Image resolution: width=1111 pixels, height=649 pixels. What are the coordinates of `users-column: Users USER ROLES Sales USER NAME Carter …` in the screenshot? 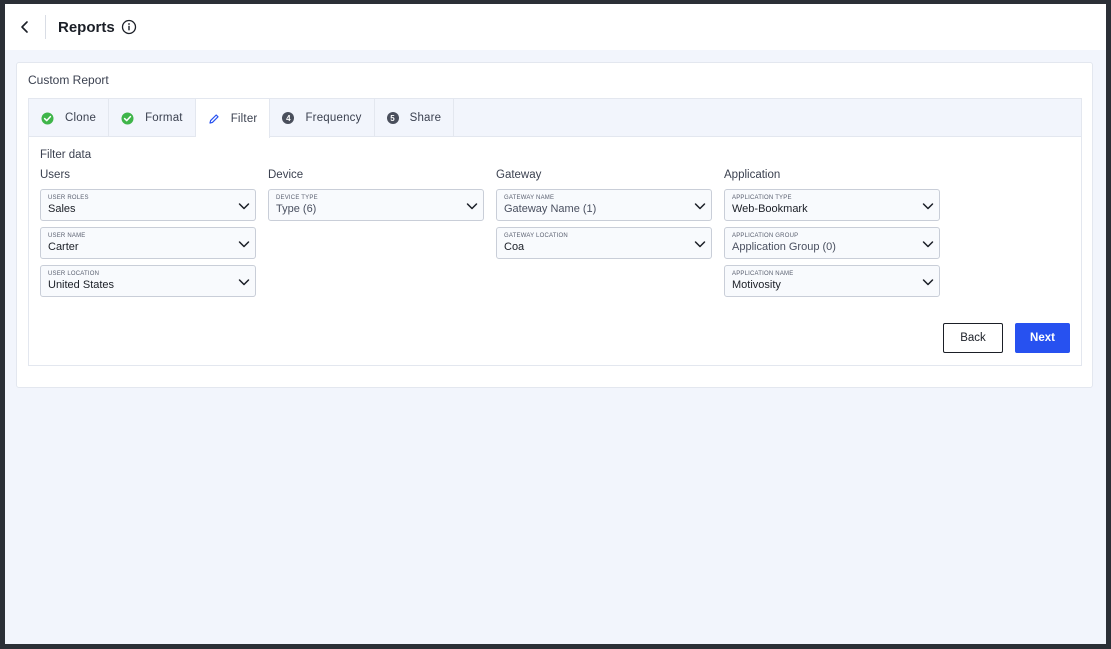 It's located at (148, 236).